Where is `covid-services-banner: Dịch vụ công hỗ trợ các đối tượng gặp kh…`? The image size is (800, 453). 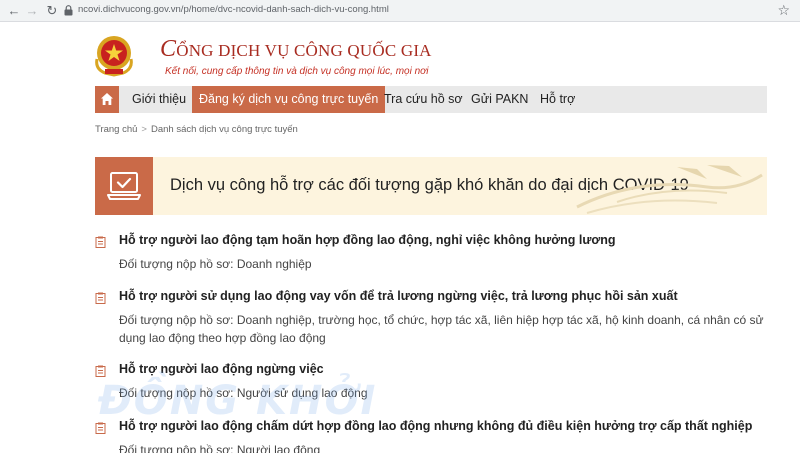 covid-services-banner: Dịch vụ công hỗ trợ các đối tượng gặp kh… is located at coordinates (431, 186).